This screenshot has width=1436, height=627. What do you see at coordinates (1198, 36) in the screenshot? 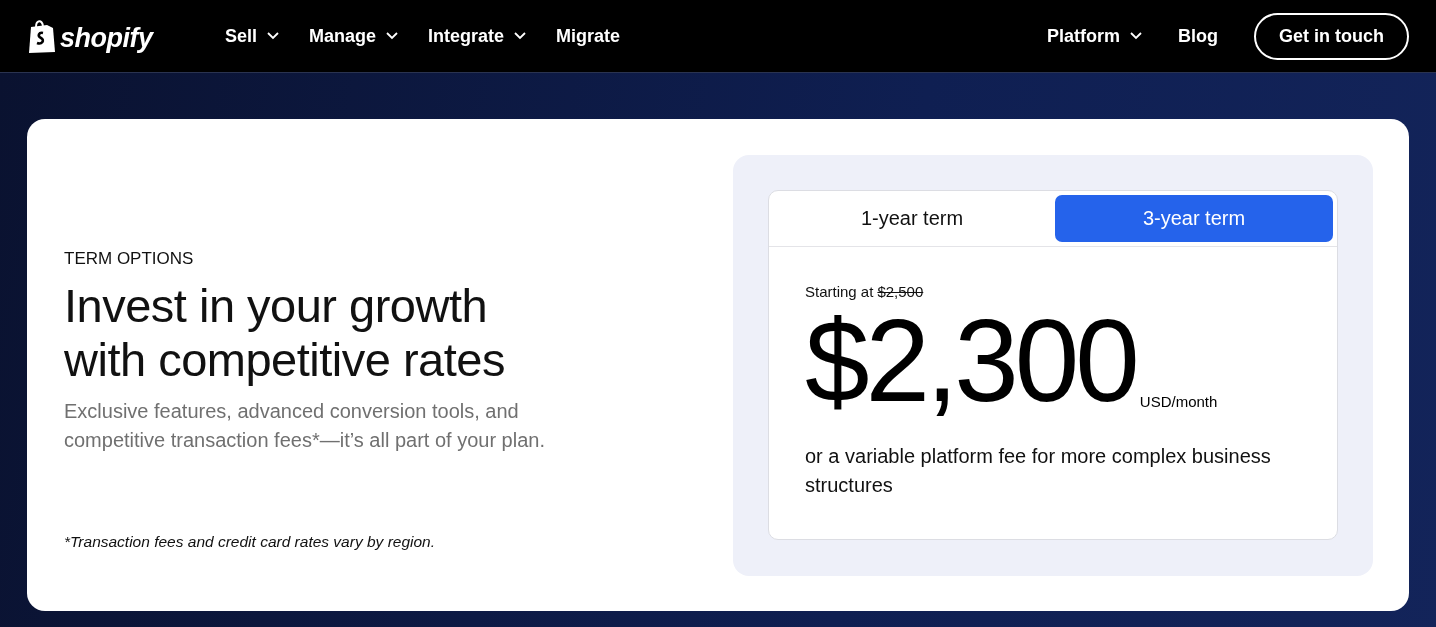
I see `nav-menu-item: Blog` at bounding box center [1198, 36].